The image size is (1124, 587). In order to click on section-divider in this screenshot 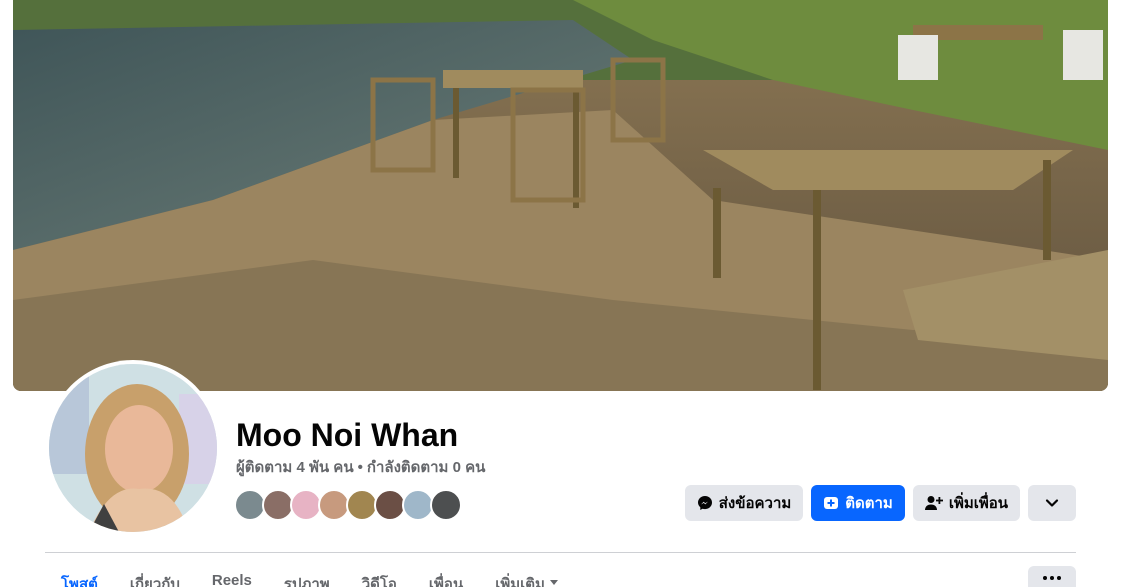, I will do `click(560, 552)`.